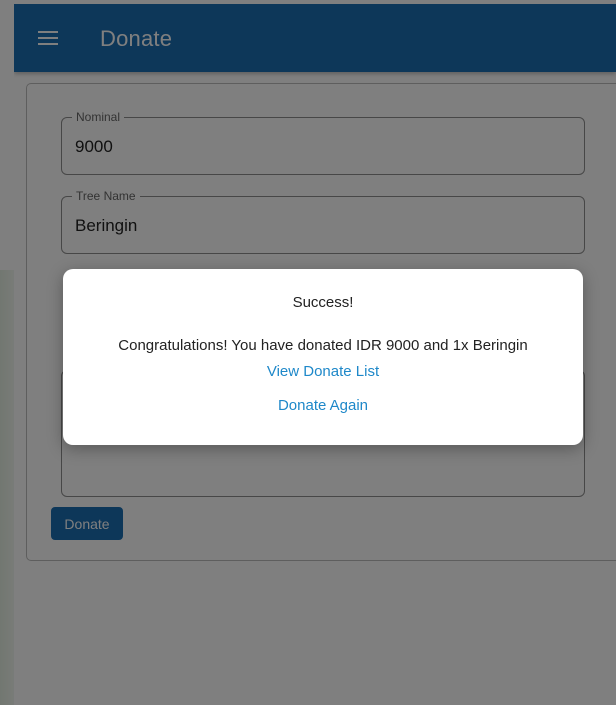  Describe the element at coordinates (323, 405) in the screenshot. I see `donate-again-link: Donate Again` at that location.